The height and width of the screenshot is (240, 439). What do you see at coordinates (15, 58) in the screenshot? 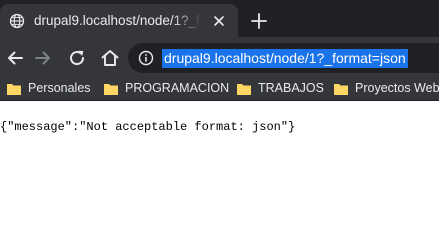
I see `back-arrow-icon` at bounding box center [15, 58].